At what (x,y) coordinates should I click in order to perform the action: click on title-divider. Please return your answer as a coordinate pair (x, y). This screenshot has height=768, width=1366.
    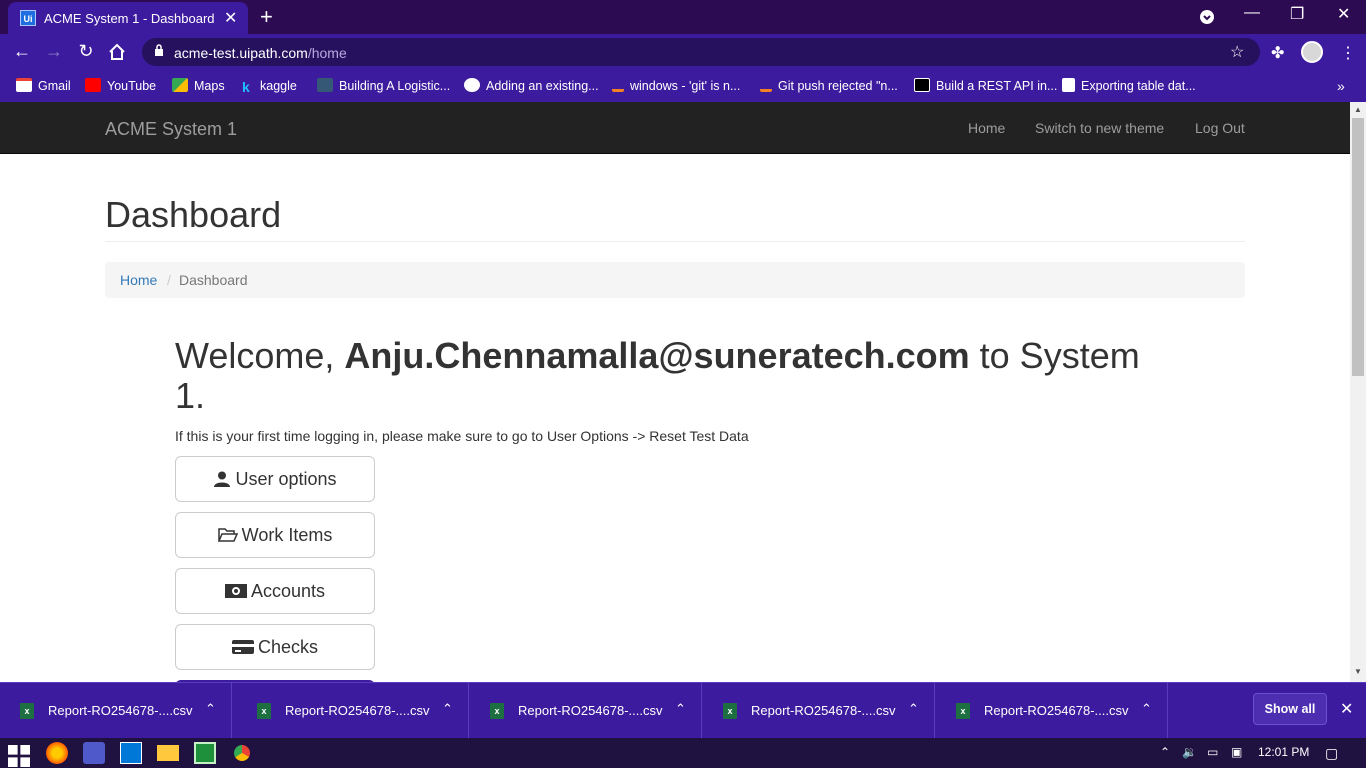
    Looking at the image, I should click on (675, 241).